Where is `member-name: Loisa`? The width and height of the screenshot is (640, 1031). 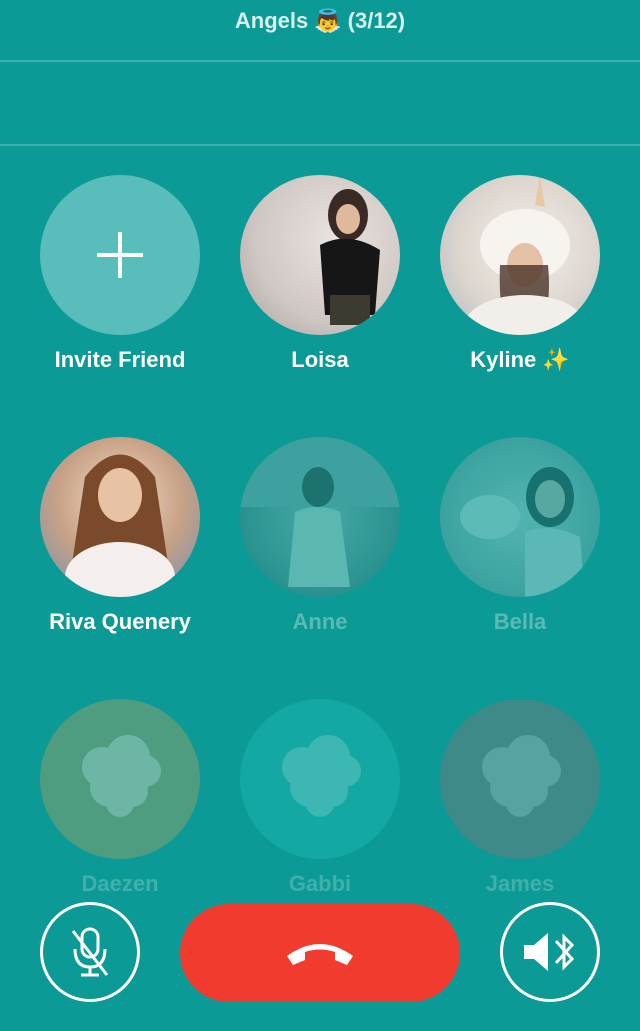
member-name: Loisa is located at coordinates (320, 359).